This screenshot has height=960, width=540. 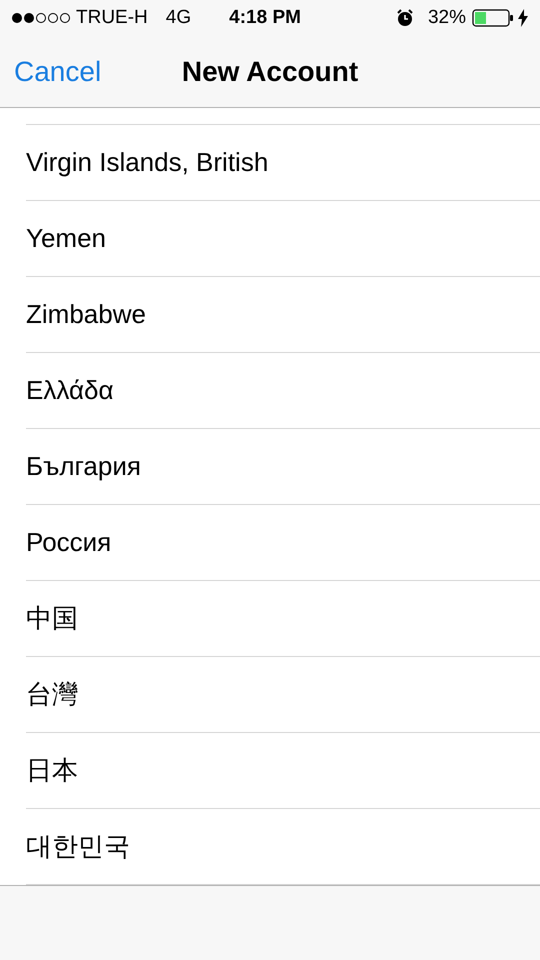 What do you see at coordinates (58, 71) in the screenshot?
I see `cancel-button: Cancel` at bounding box center [58, 71].